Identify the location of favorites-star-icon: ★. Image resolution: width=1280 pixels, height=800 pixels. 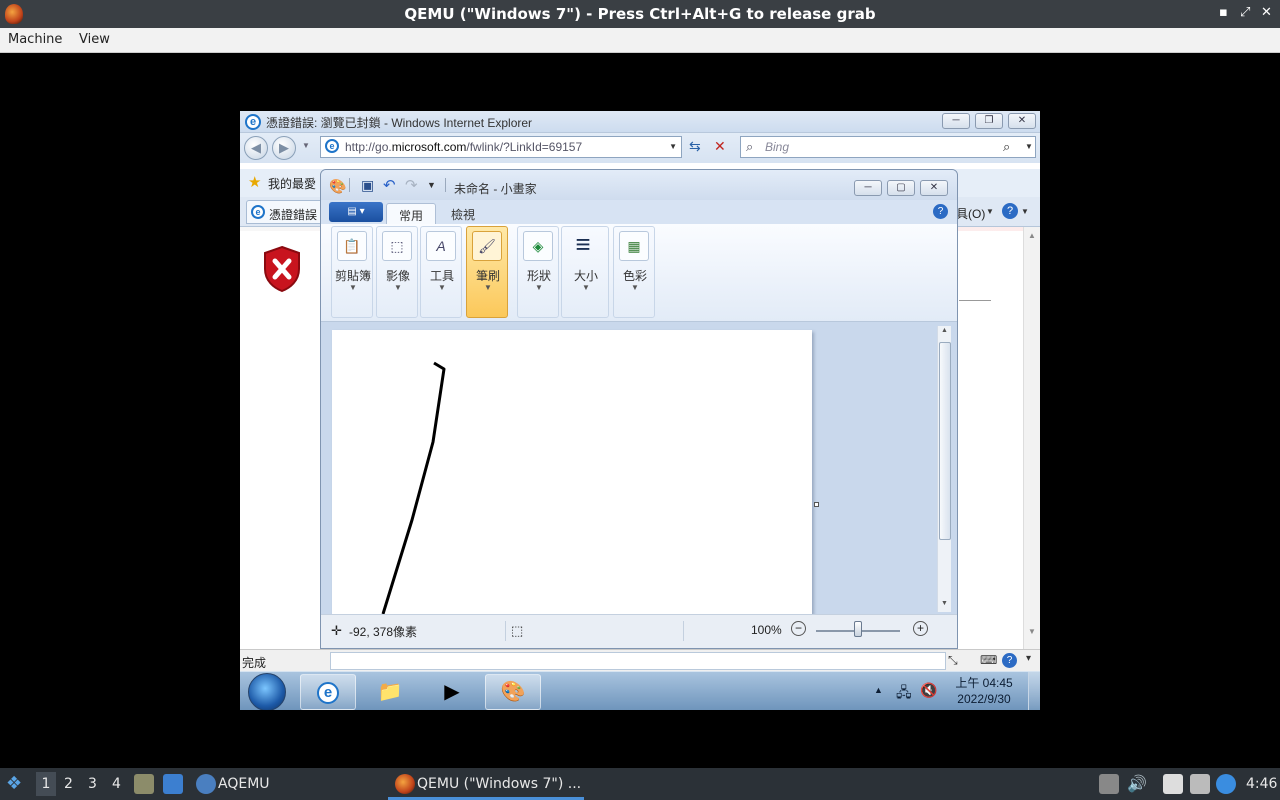
(254, 182).